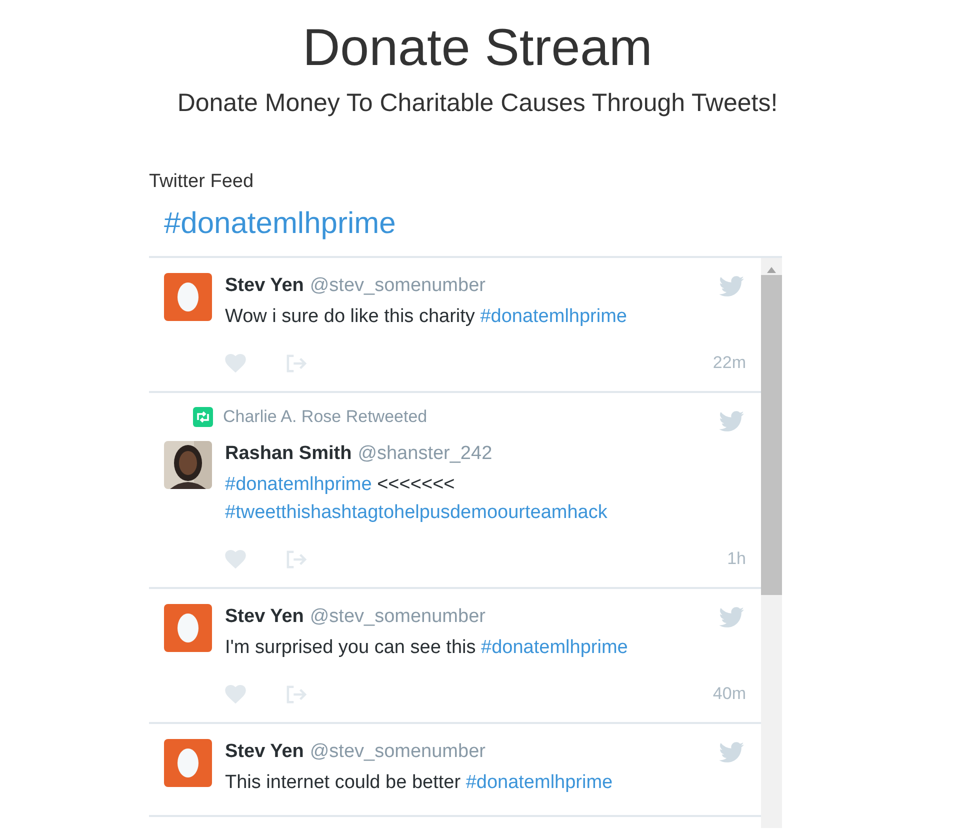 This screenshot has width=955, height=830. What do you see at coordinates (203, 417) in the screenshot?
I see `retweet-icon` at bounding box center [203, 417].